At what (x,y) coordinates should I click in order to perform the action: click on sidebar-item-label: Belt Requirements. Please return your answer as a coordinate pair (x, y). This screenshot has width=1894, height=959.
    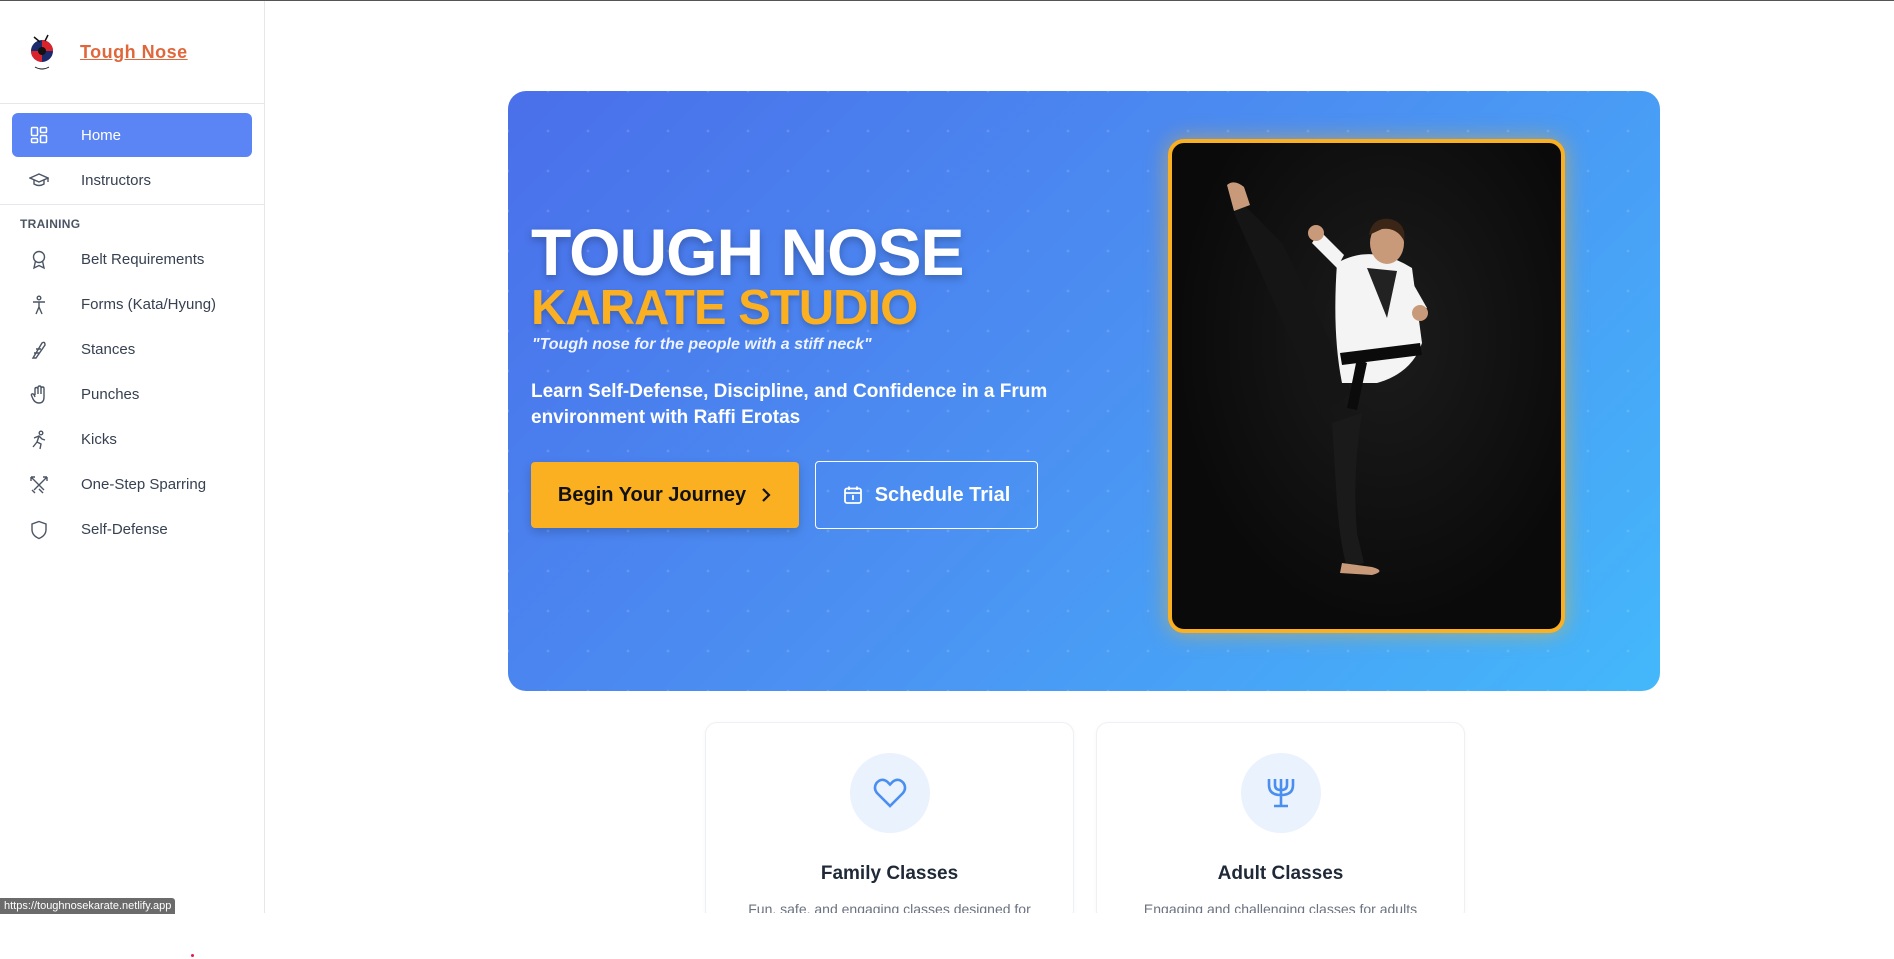
    Looking at the image, I should click on (143, 259).